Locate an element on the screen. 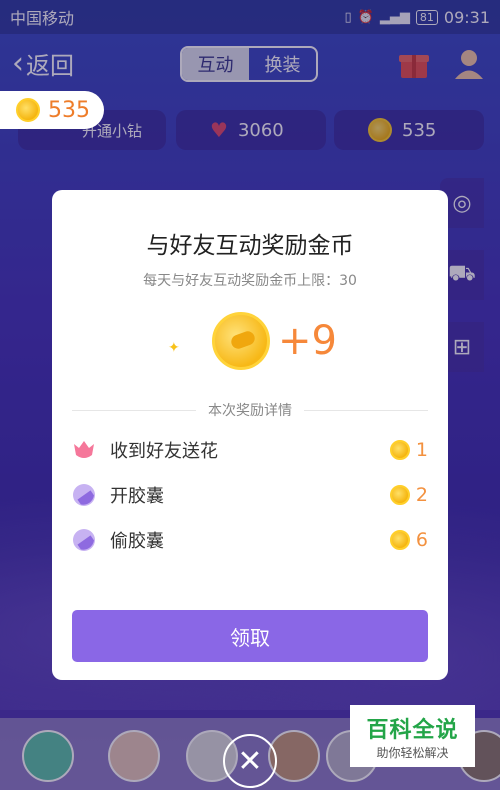 The height and width of the screenshot is (790, 500). reward-row-value: 2 is located at coordinates (421, 495).